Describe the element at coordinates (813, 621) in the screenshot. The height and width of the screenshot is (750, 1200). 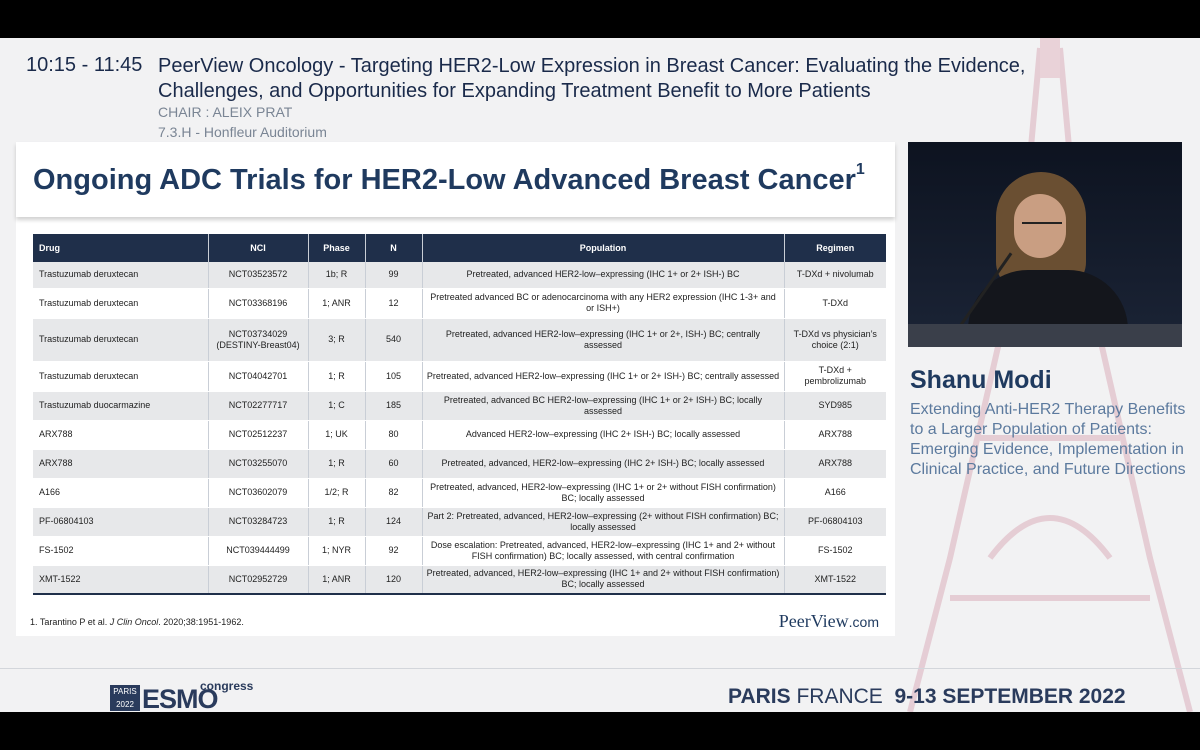
I see `brand-name: PeerView` at that location.